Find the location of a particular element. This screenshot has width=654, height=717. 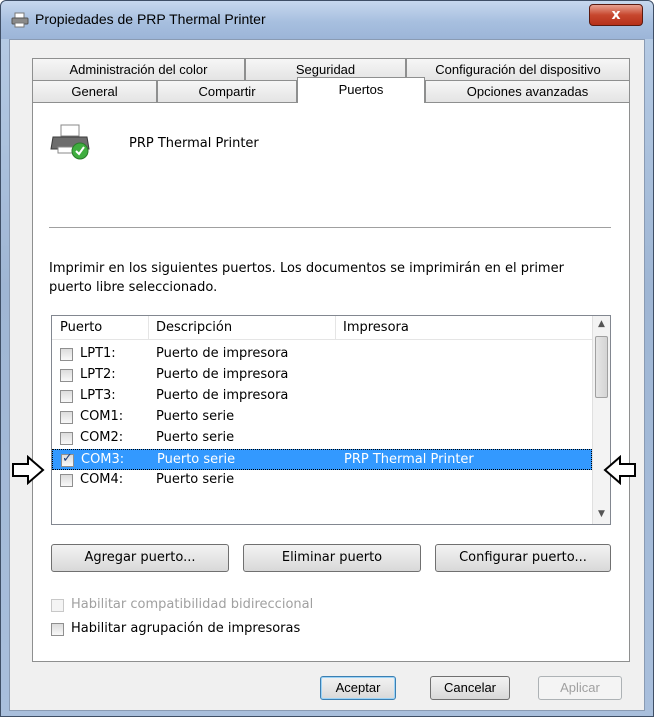

printer-pooling-checkbox: Habilitar agrupación de impresoras is located at coordinates (211, 630).